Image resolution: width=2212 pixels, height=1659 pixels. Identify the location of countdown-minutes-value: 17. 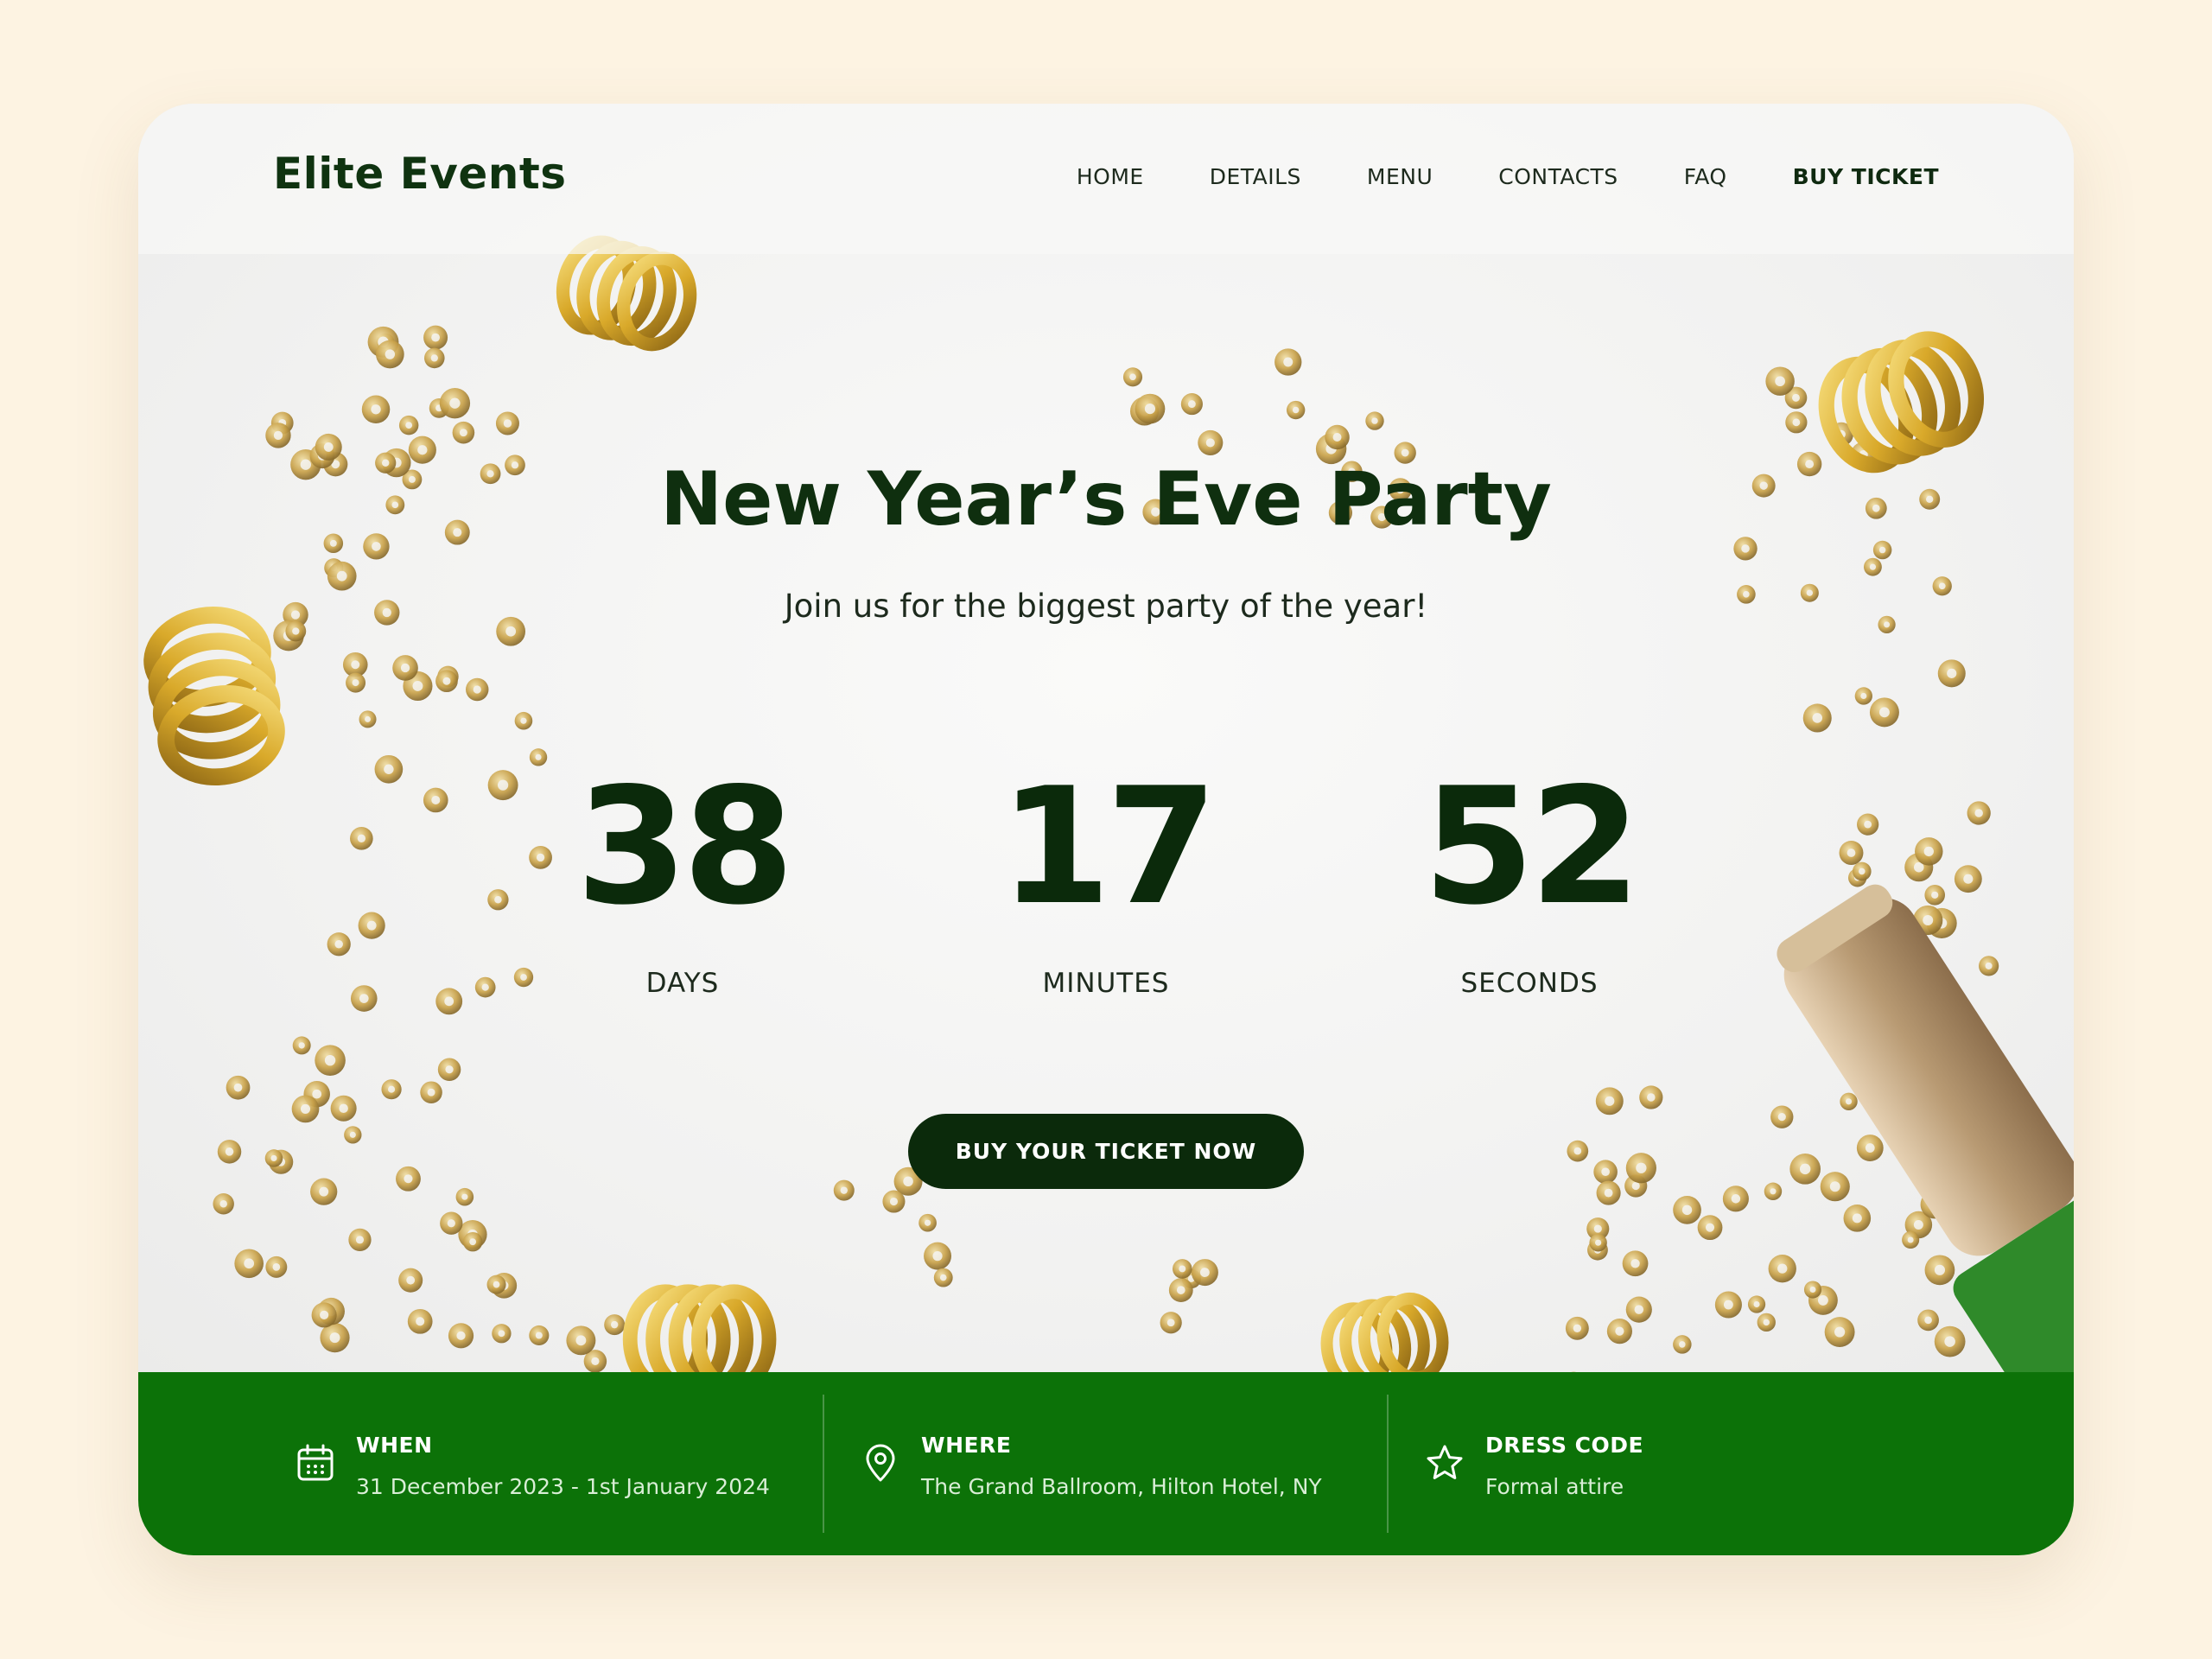
(1108, 846).